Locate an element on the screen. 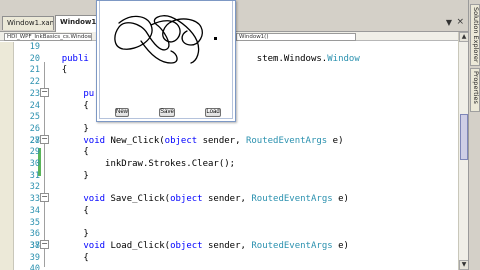 The image size is (480, 270). code-line: 22 is located at coordinates (34, 82).